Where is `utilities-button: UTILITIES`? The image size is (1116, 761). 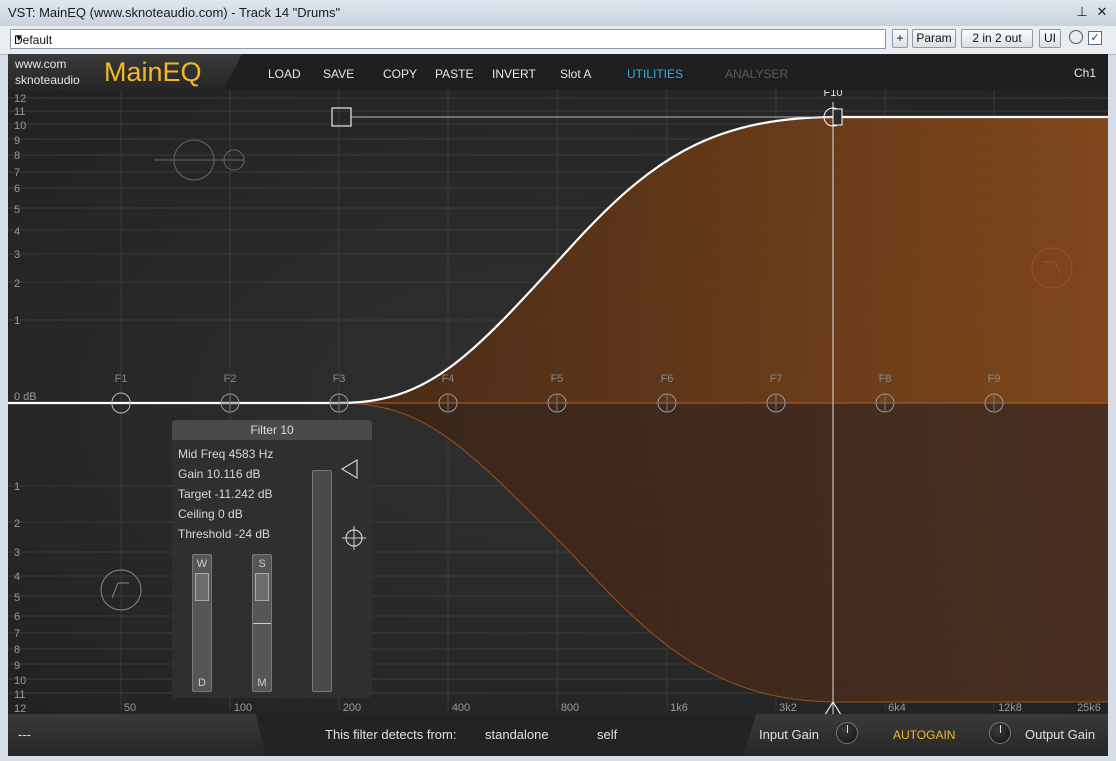
utilities-button: UTILITIES is located at coordinates (655, 74).